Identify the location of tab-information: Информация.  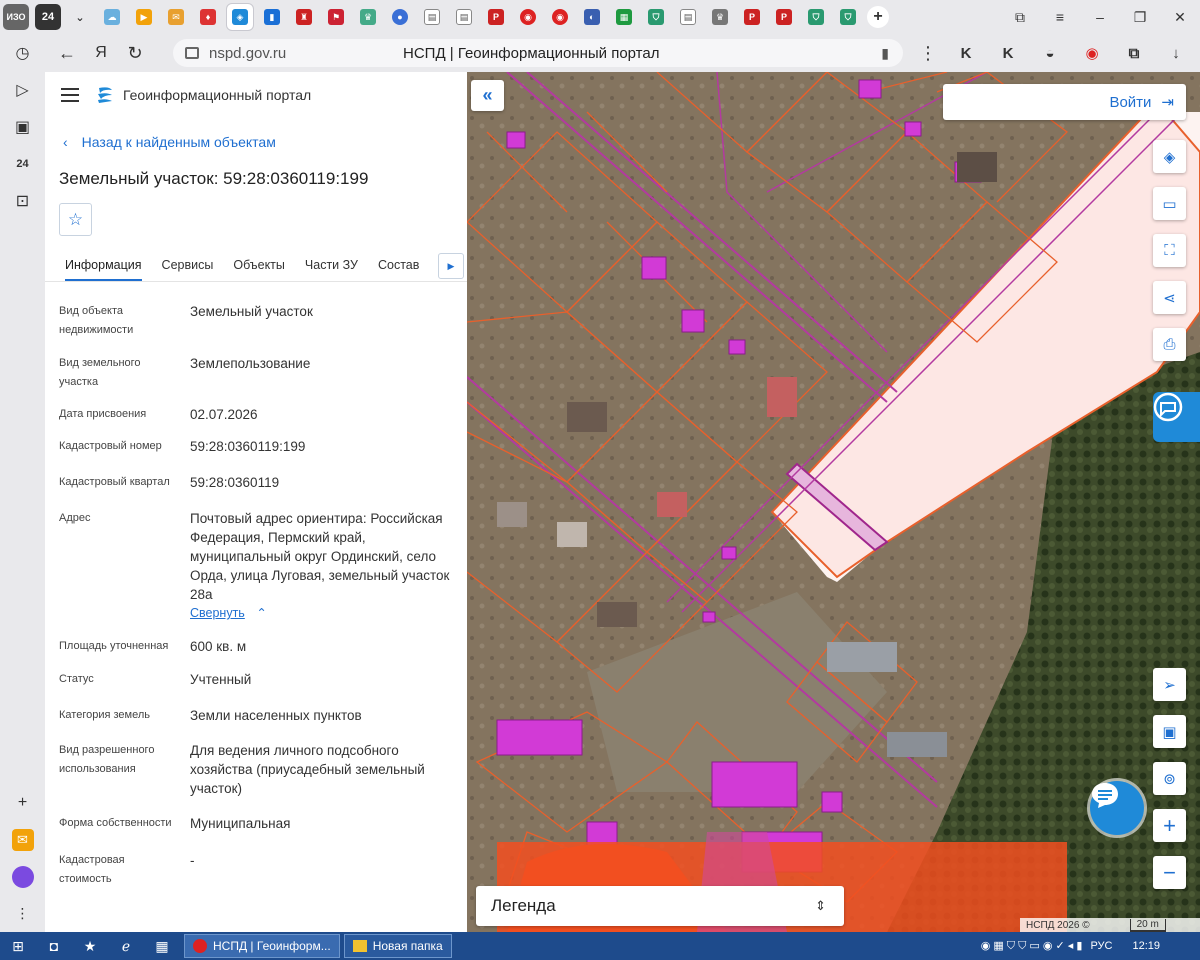
(103, 266).